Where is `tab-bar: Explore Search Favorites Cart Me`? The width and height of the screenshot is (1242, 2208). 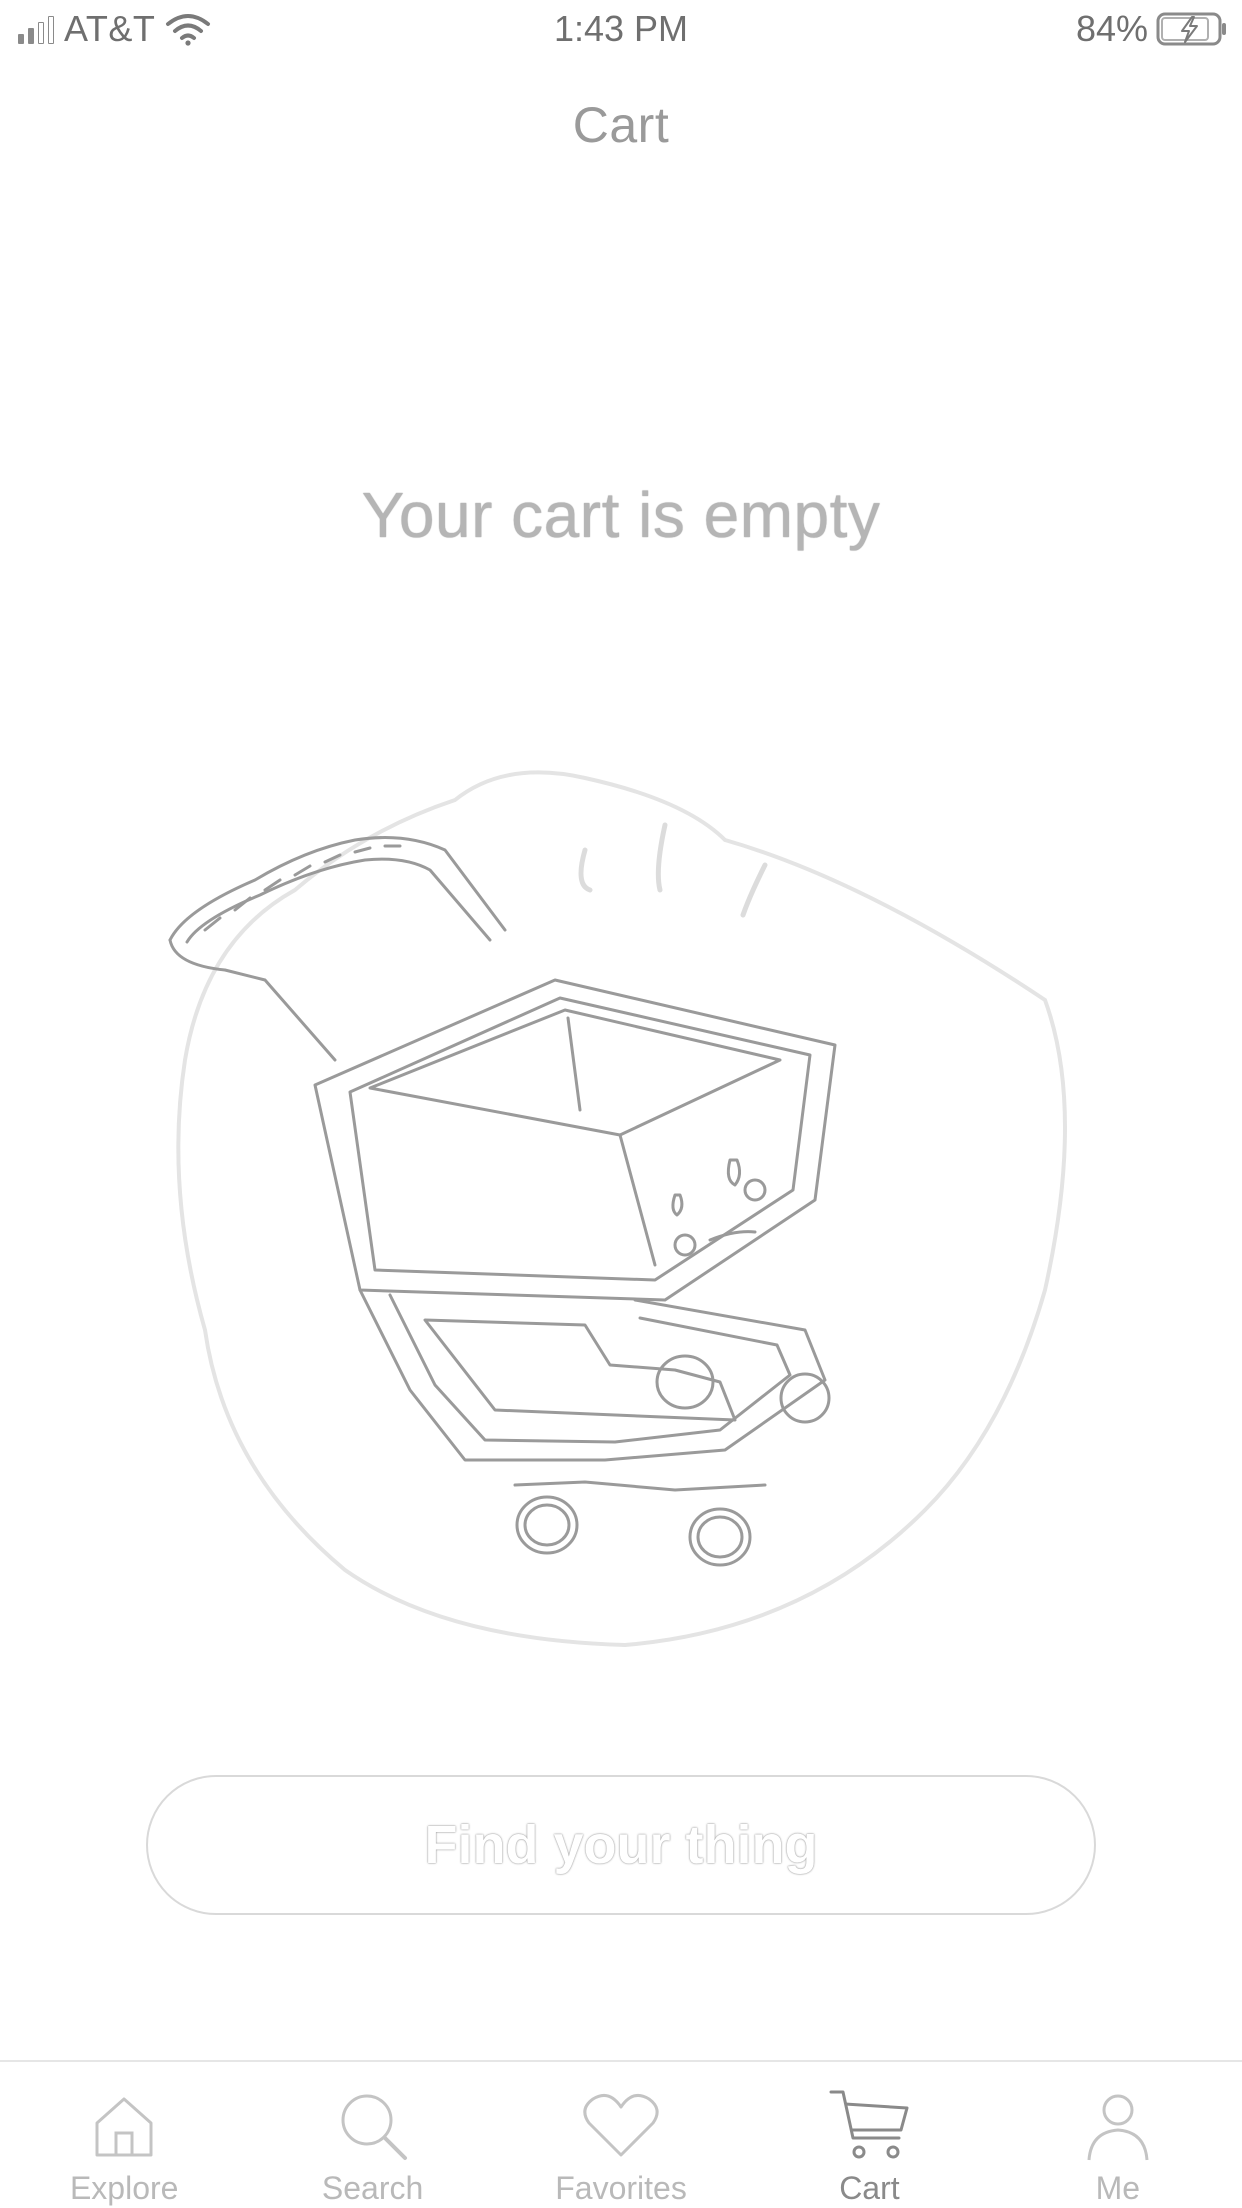 tab-bar: Explore Search Favorites Cart Me is located at coordinates (621, 2134).